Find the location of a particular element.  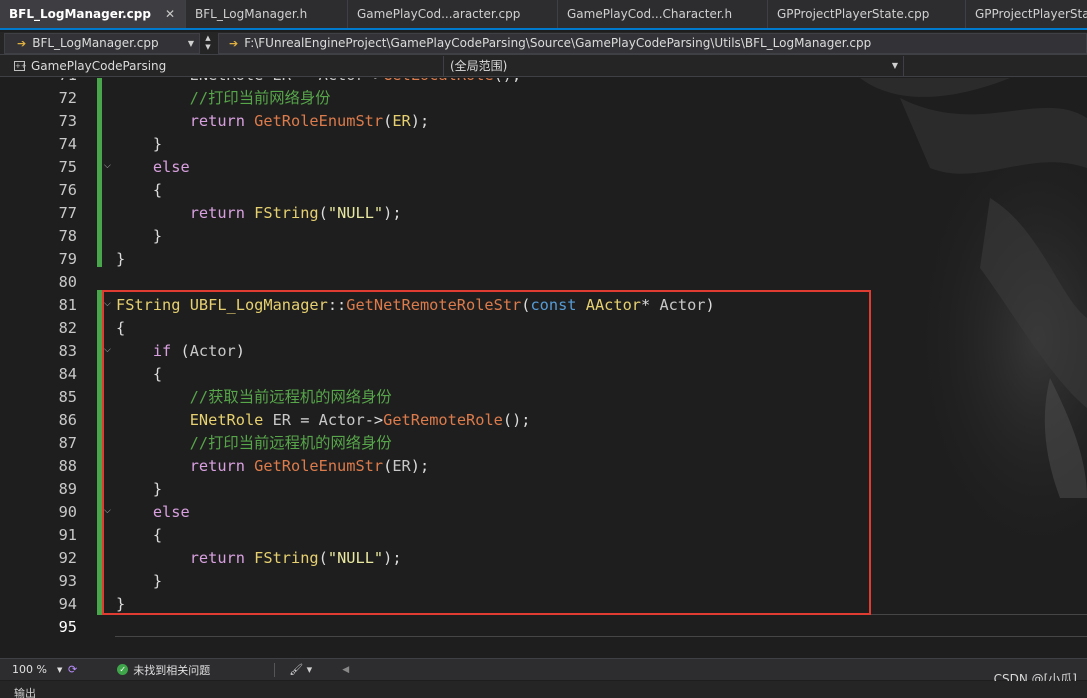

line-number: 80 is located at coordinates (67, 282).